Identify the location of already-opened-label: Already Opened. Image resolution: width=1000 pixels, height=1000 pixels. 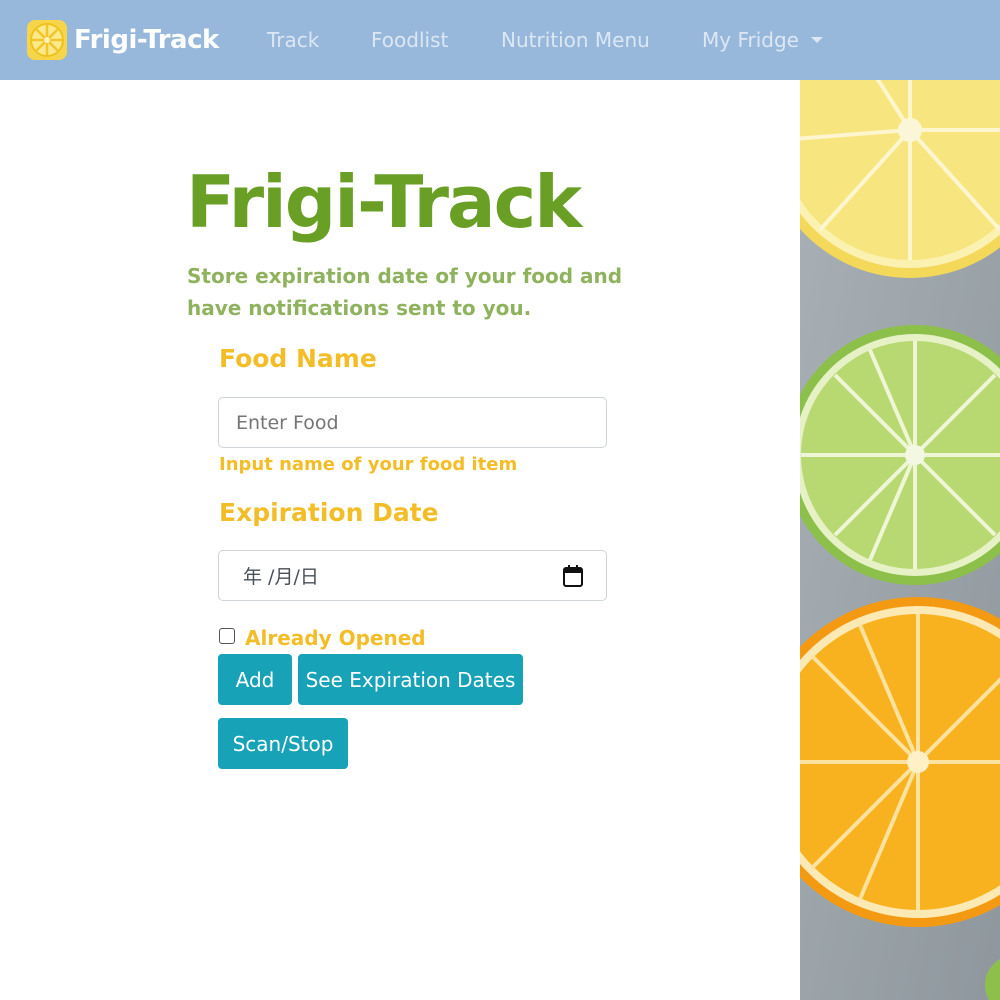
(335, 638).